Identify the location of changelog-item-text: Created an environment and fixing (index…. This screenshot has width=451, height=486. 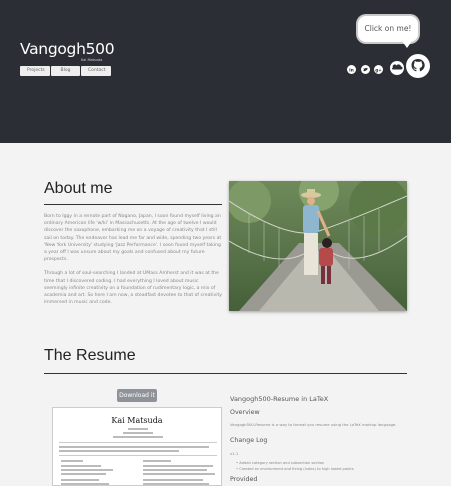
(296, 469).